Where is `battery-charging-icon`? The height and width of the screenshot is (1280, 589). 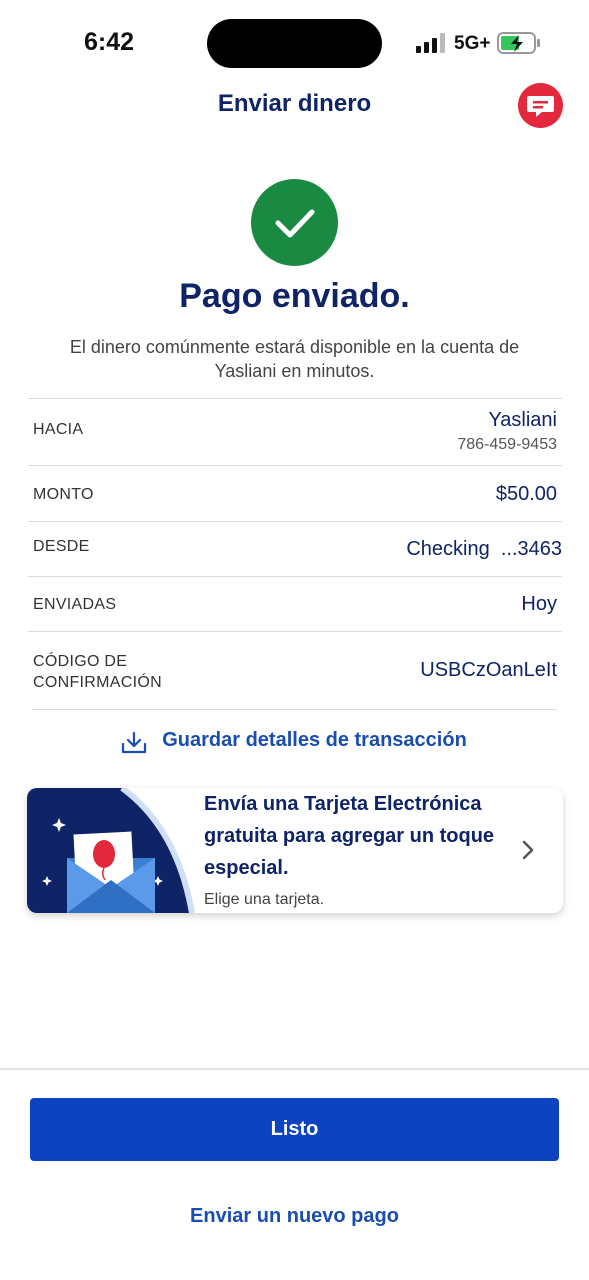
battery-charging-icon is located at coordinates (518, 43).